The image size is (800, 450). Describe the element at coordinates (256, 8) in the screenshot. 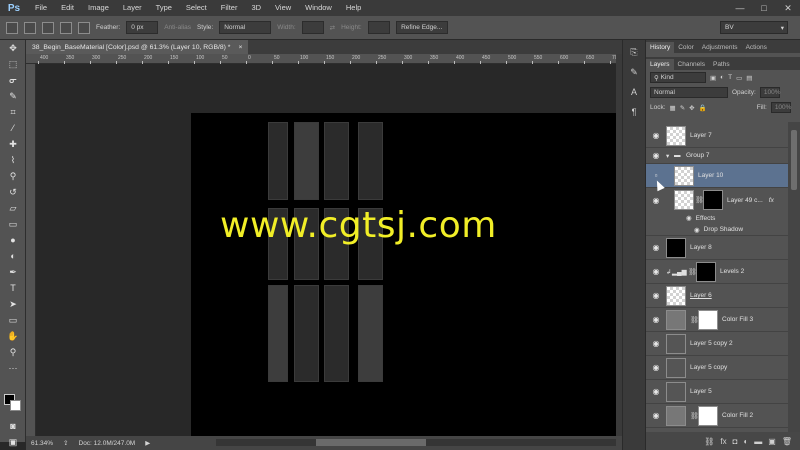

I see `menu-3d: 3D` at that location.